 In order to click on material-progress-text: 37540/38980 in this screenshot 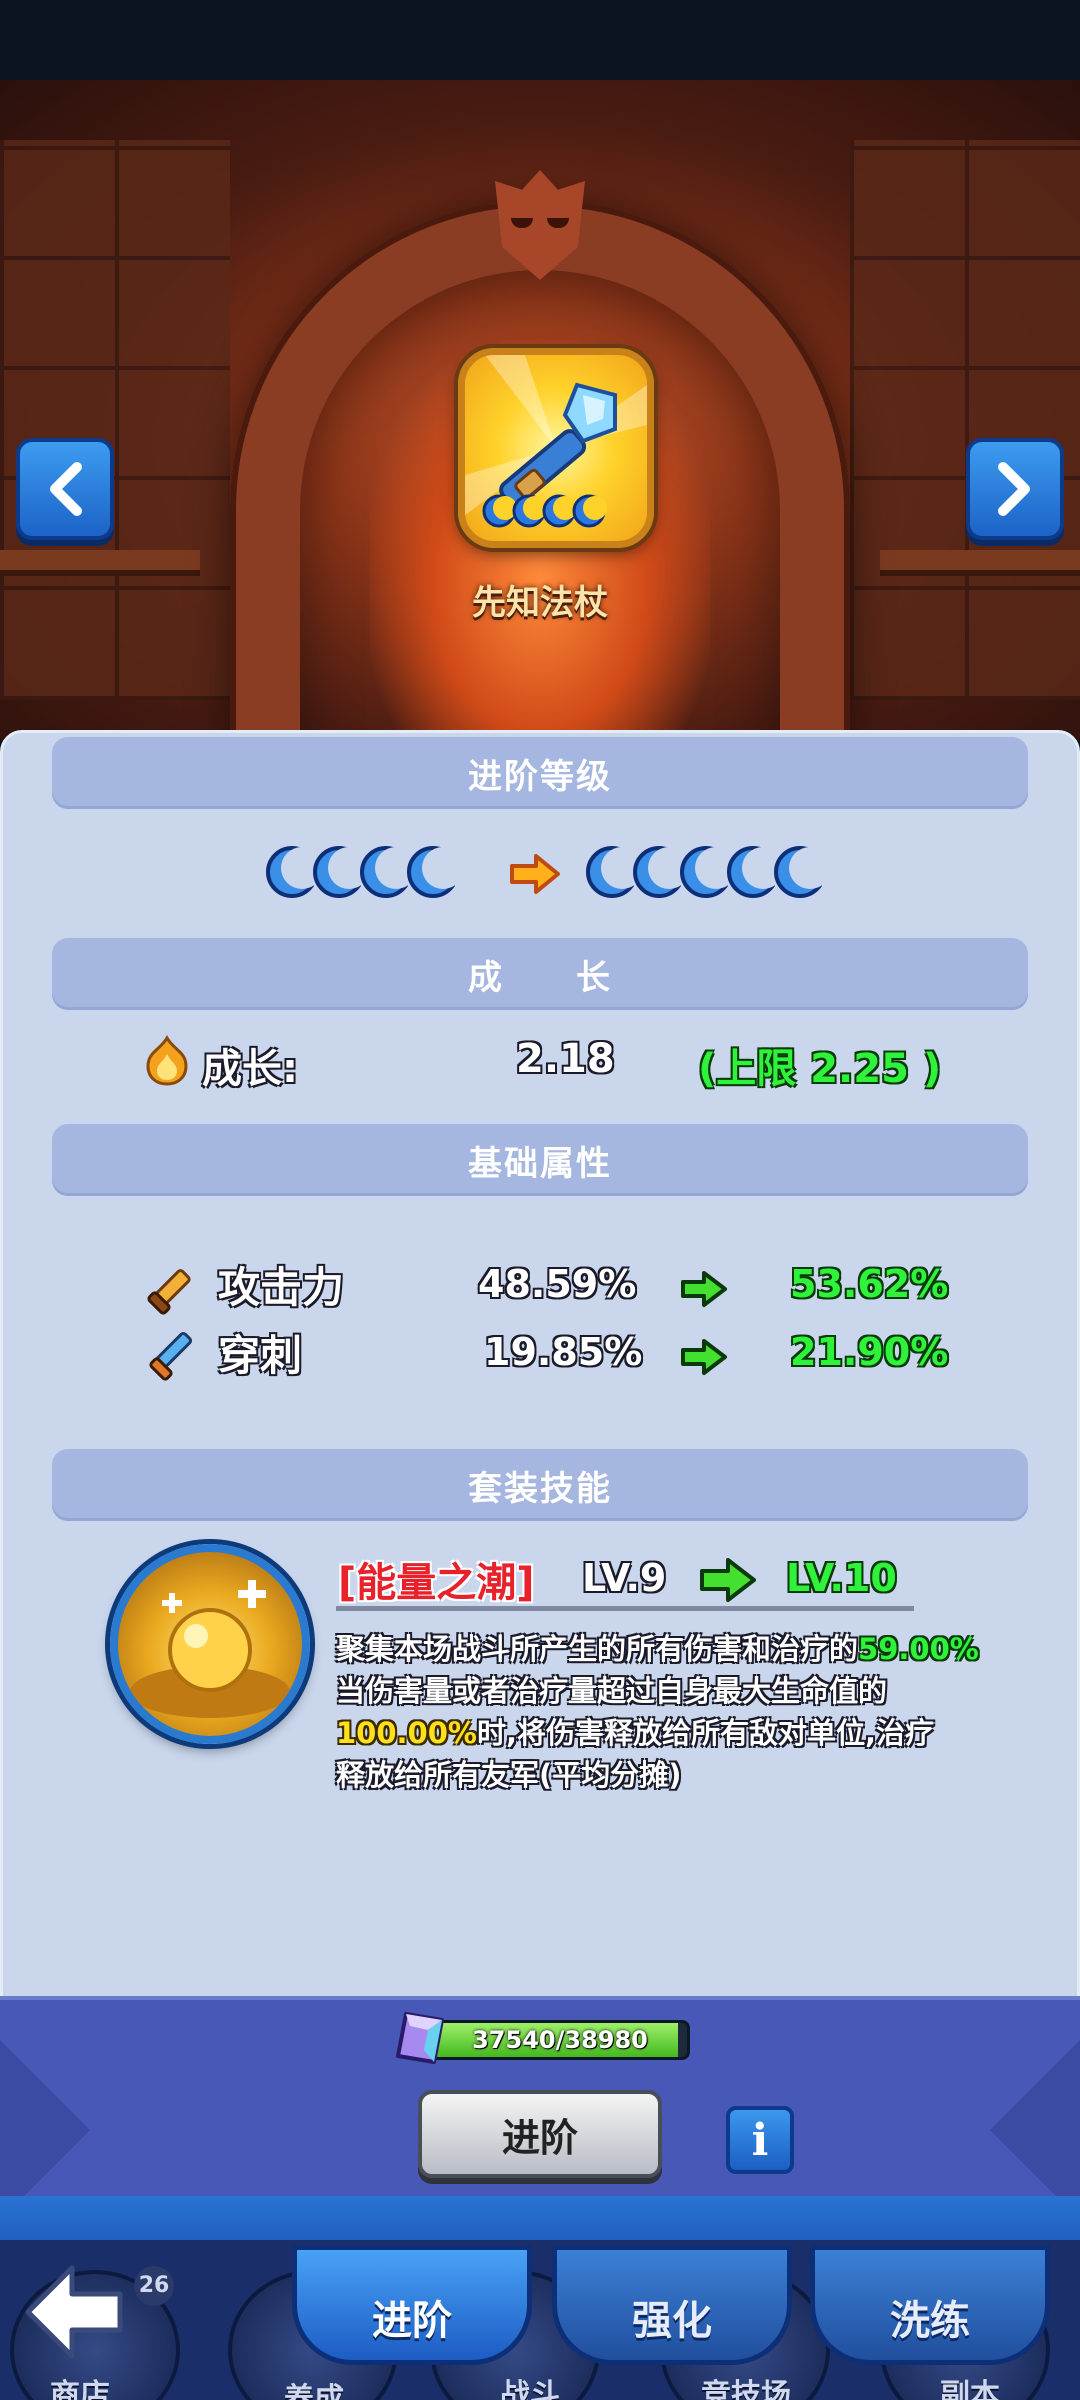, I will do `click(560, 2040)`.